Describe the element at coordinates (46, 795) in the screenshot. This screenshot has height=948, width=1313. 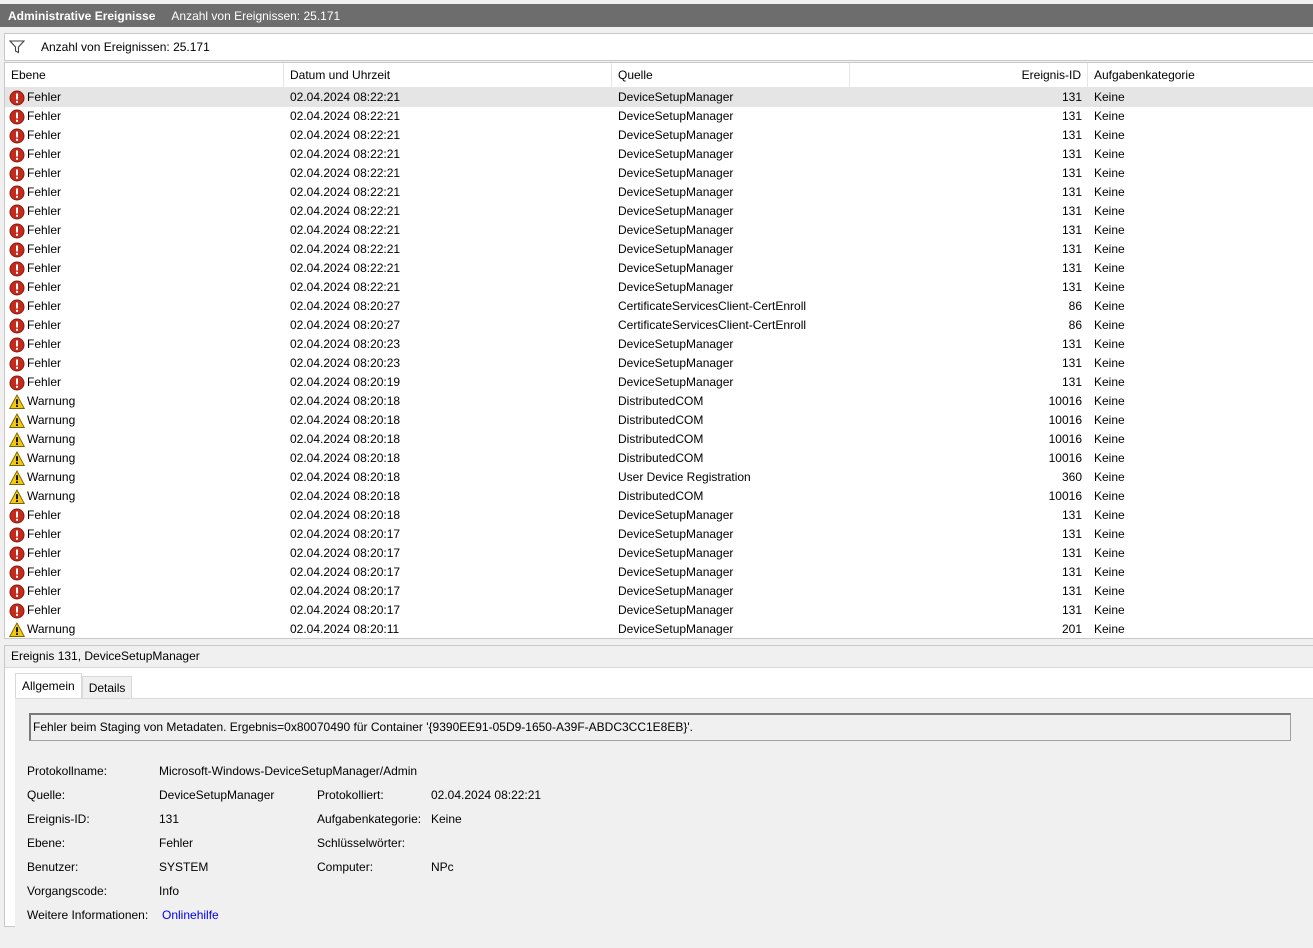
I see `quelle-label: Quelle:` at that location.